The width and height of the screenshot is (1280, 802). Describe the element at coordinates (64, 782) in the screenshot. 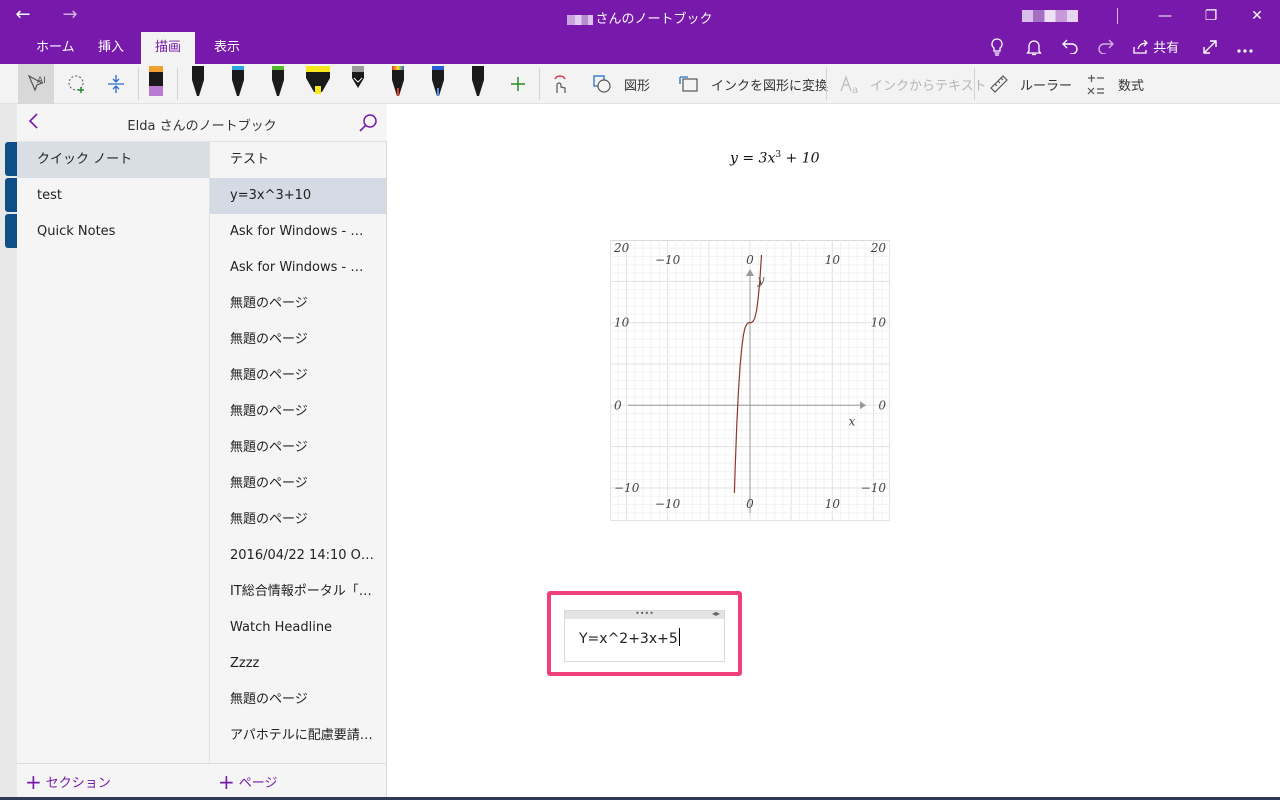

I see `add-section-button: + セクション` at that location.